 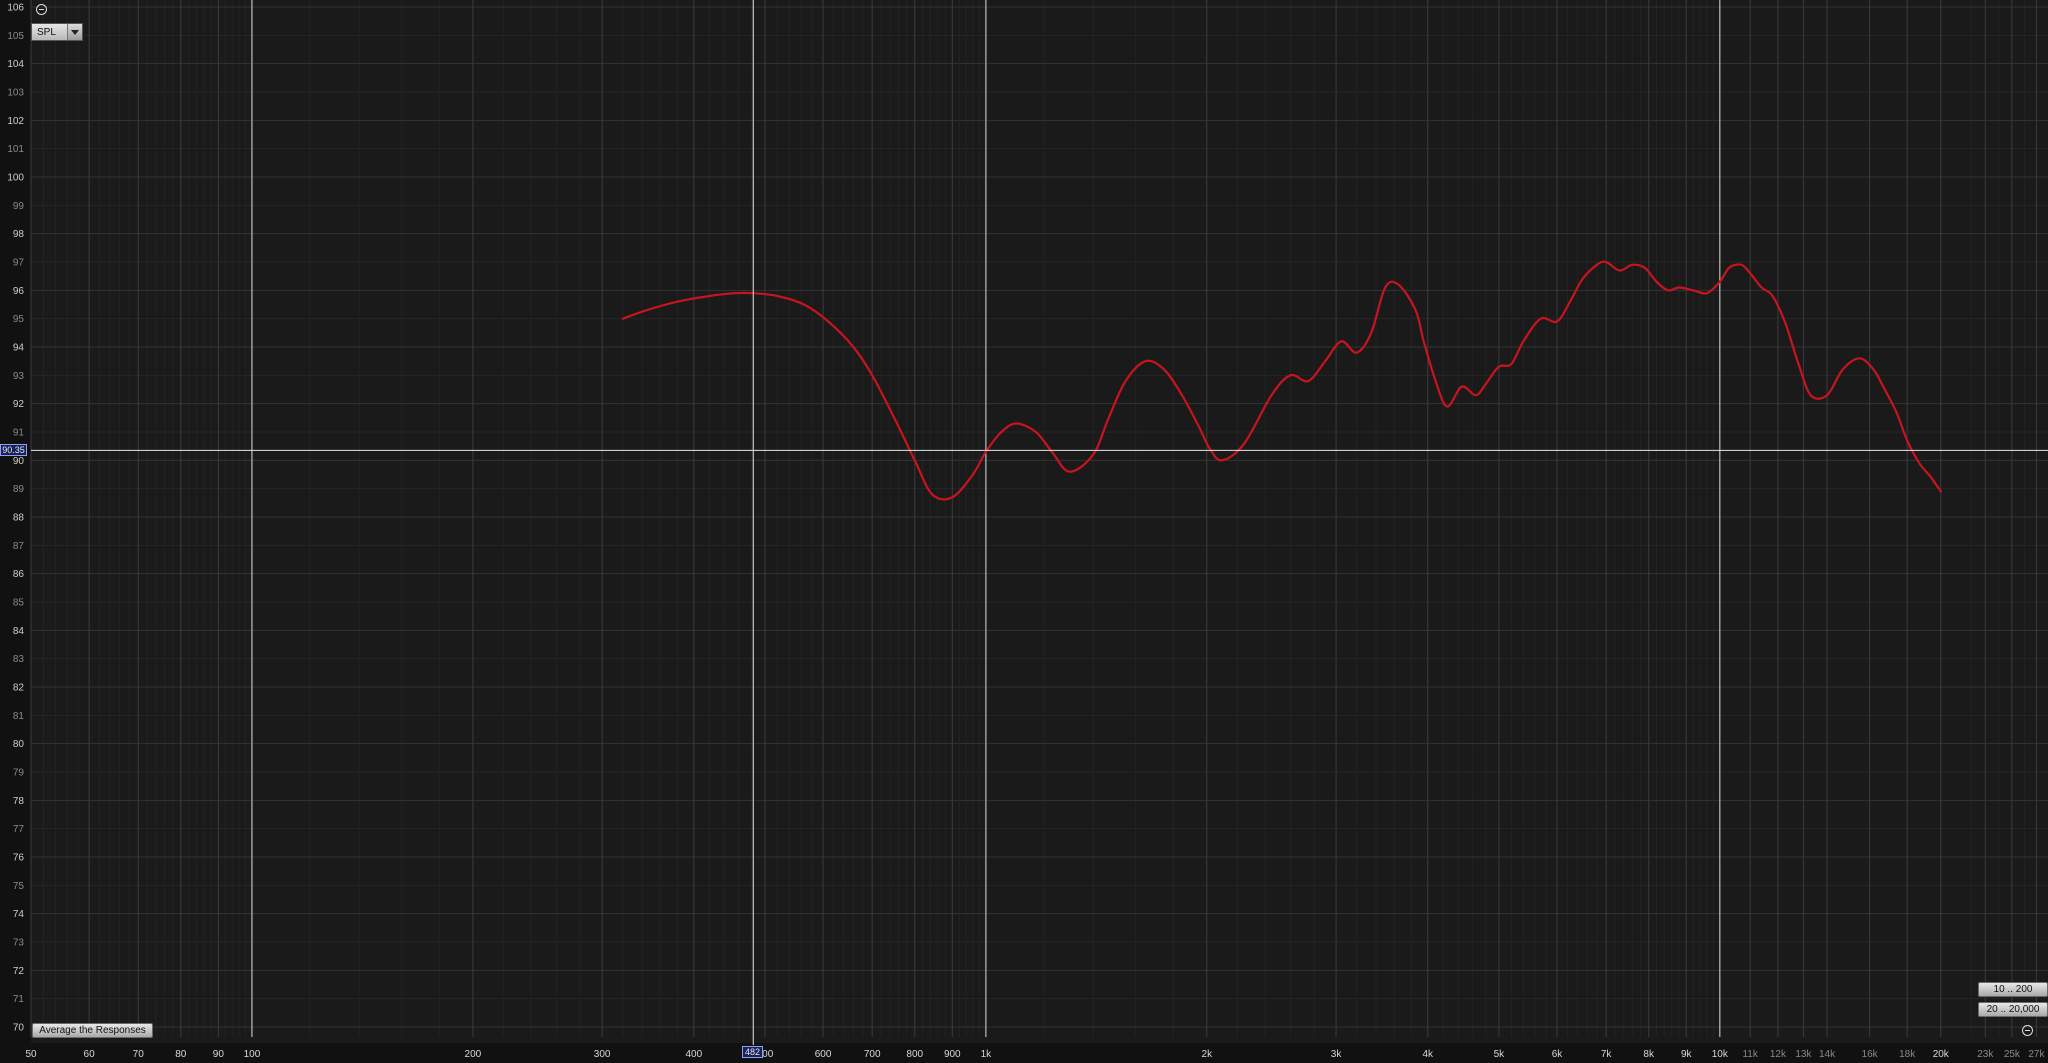 I want to click on y-tick-label: 100, so click(x=15, y=178).